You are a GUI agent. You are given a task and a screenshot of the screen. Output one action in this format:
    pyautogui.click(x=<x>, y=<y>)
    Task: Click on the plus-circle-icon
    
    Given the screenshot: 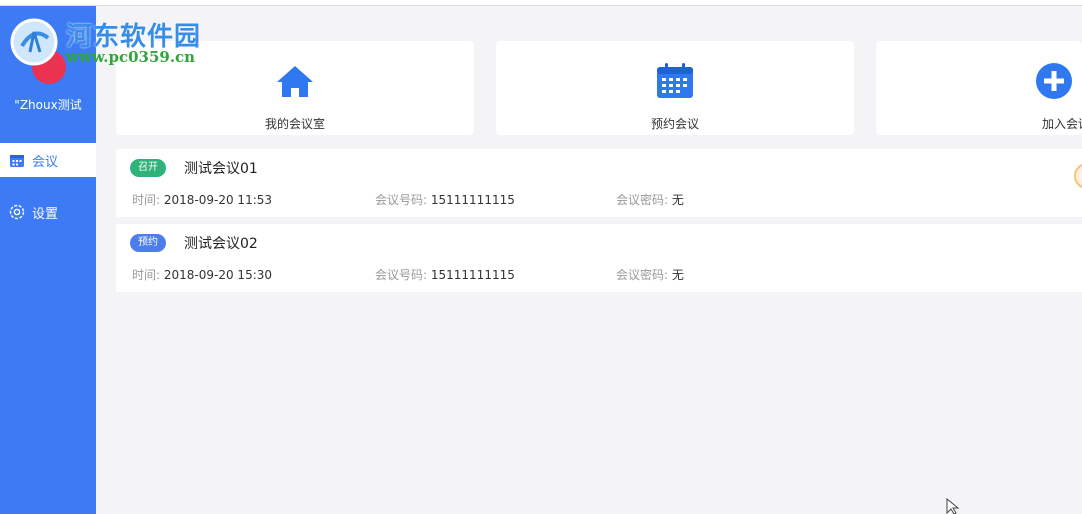 What is the action you would take?
    pyautogui.click(x=1054, y=81)
    